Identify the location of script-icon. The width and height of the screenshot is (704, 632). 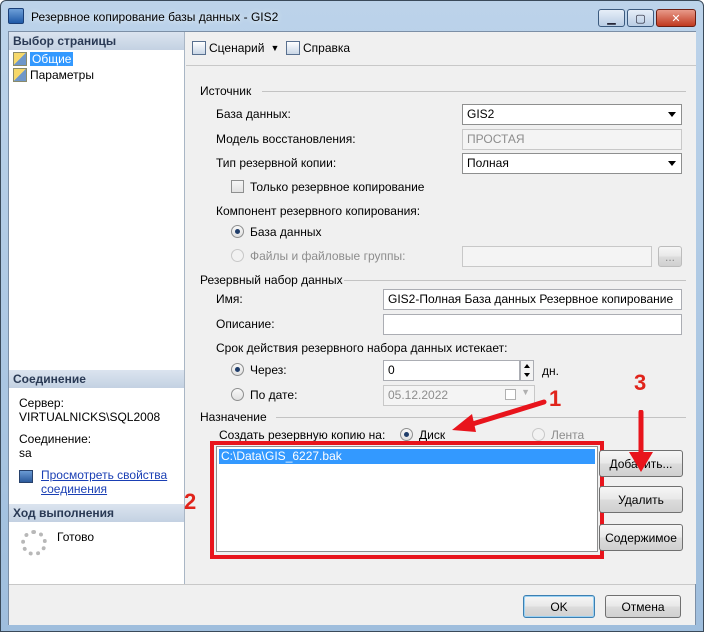
(199, 48).